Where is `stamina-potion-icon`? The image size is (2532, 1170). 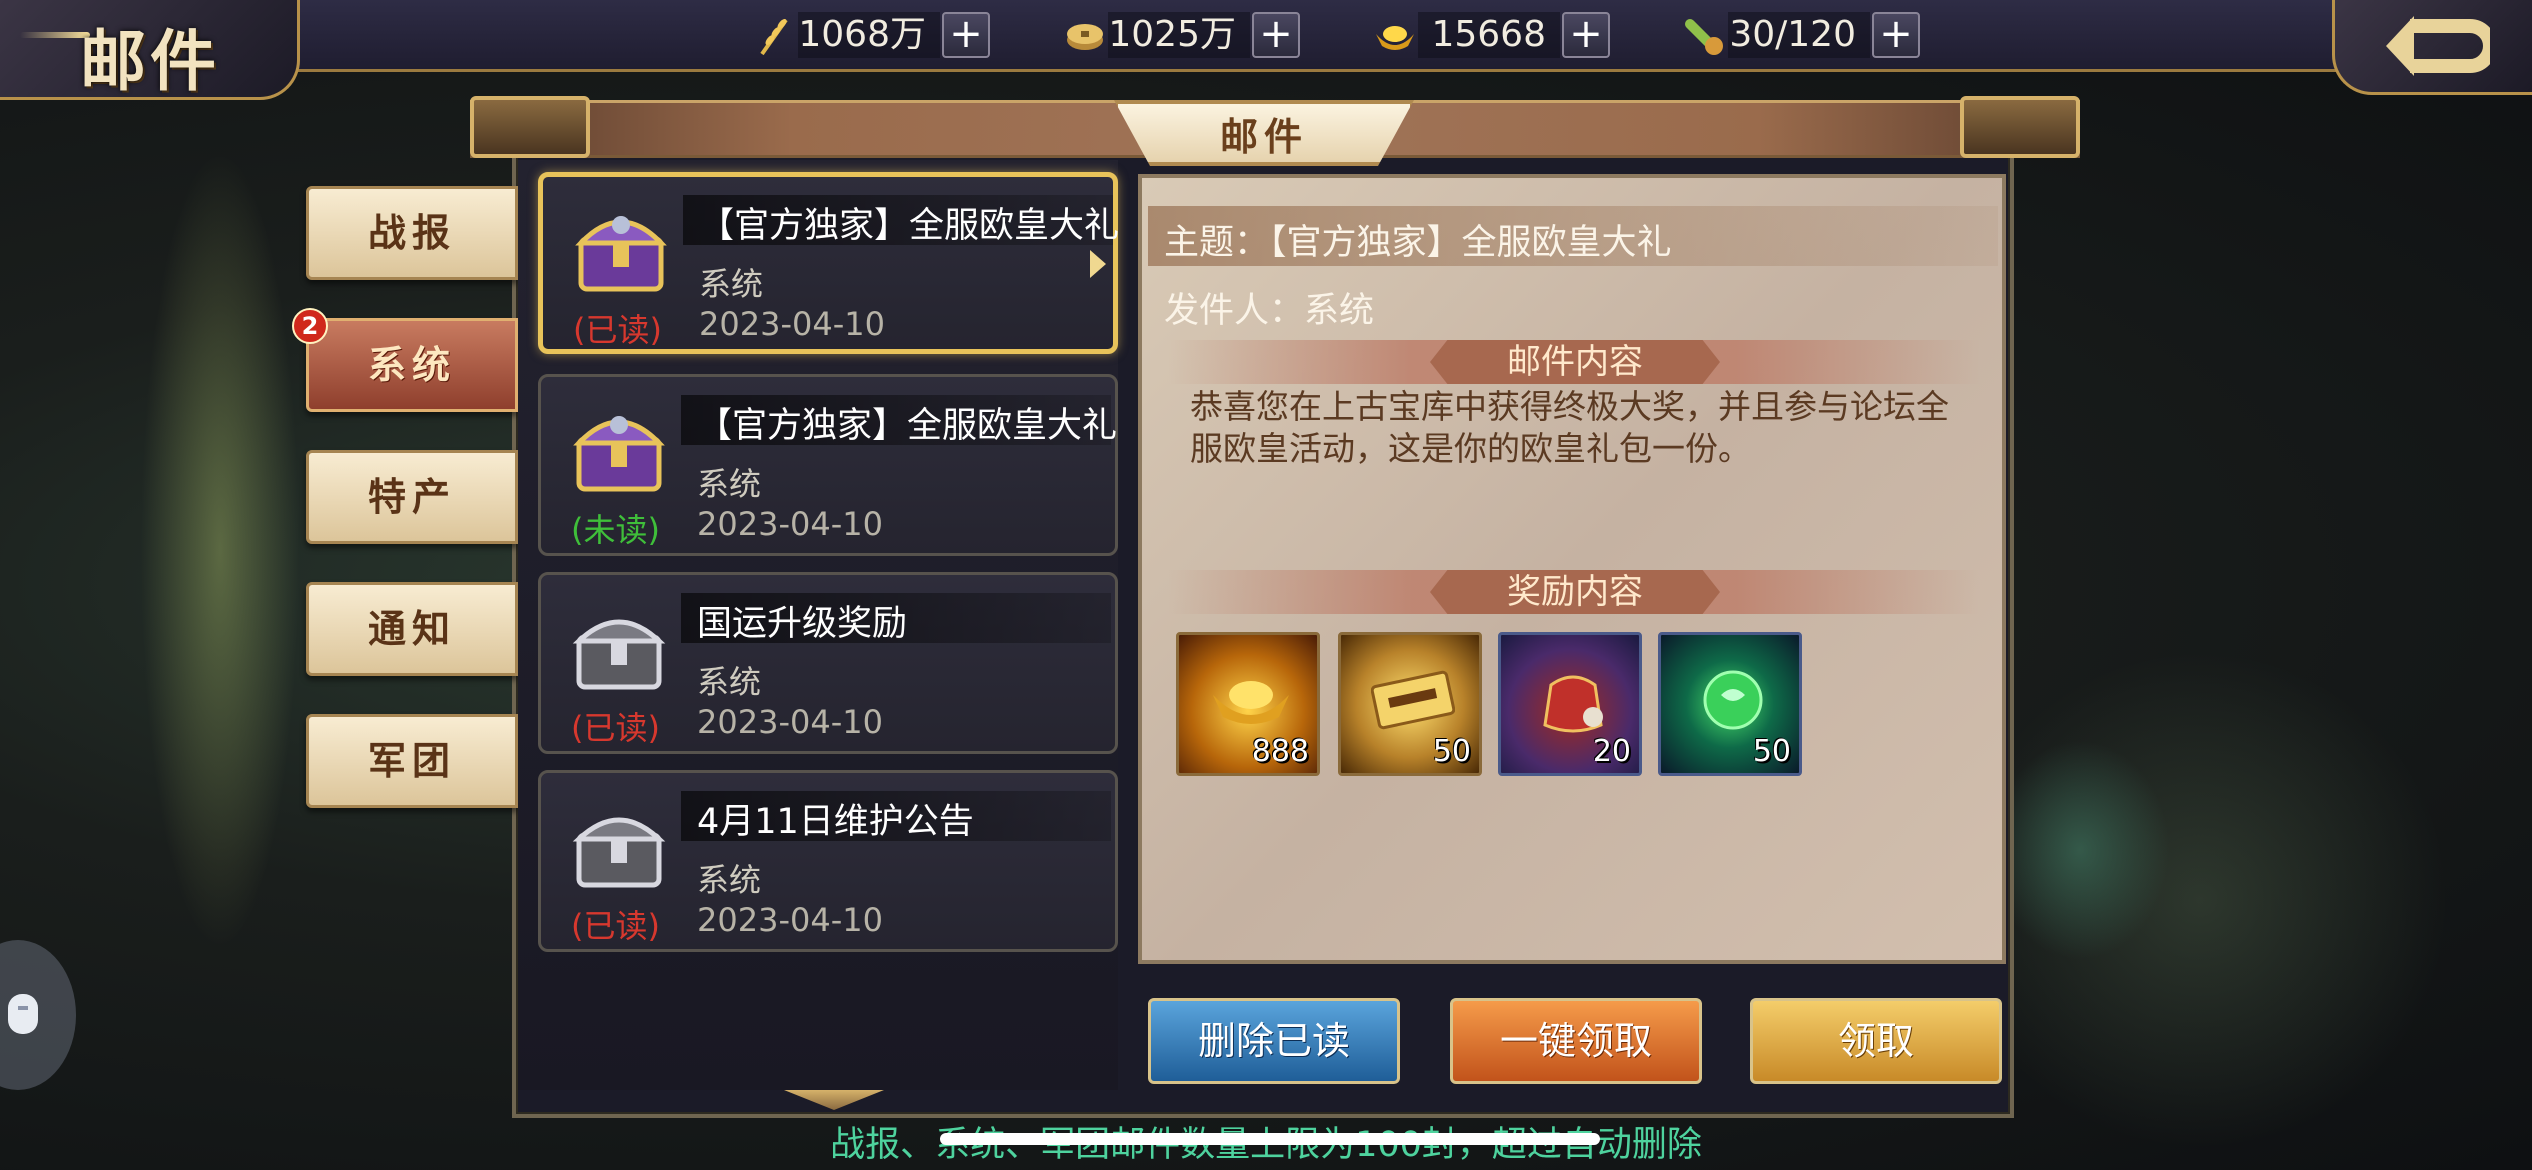
stamina-potion-icon is located at coordinates (1704, 37).